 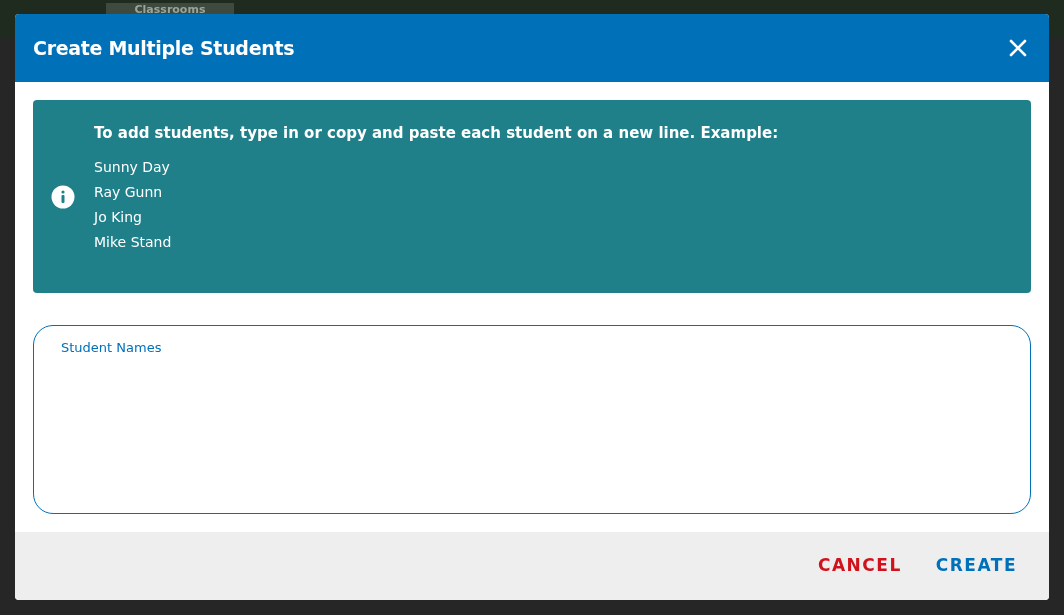 I want to click on create-button: CREATE, so click(x=976, y=566).